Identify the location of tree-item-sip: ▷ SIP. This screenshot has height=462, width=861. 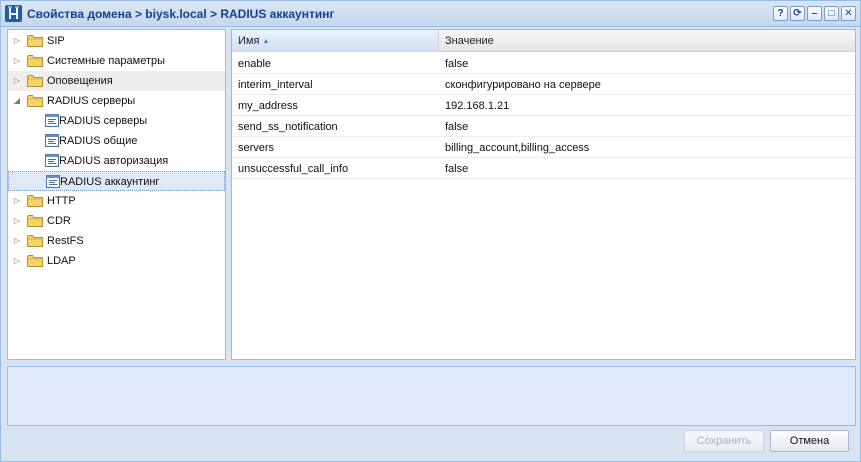
(116, 41).